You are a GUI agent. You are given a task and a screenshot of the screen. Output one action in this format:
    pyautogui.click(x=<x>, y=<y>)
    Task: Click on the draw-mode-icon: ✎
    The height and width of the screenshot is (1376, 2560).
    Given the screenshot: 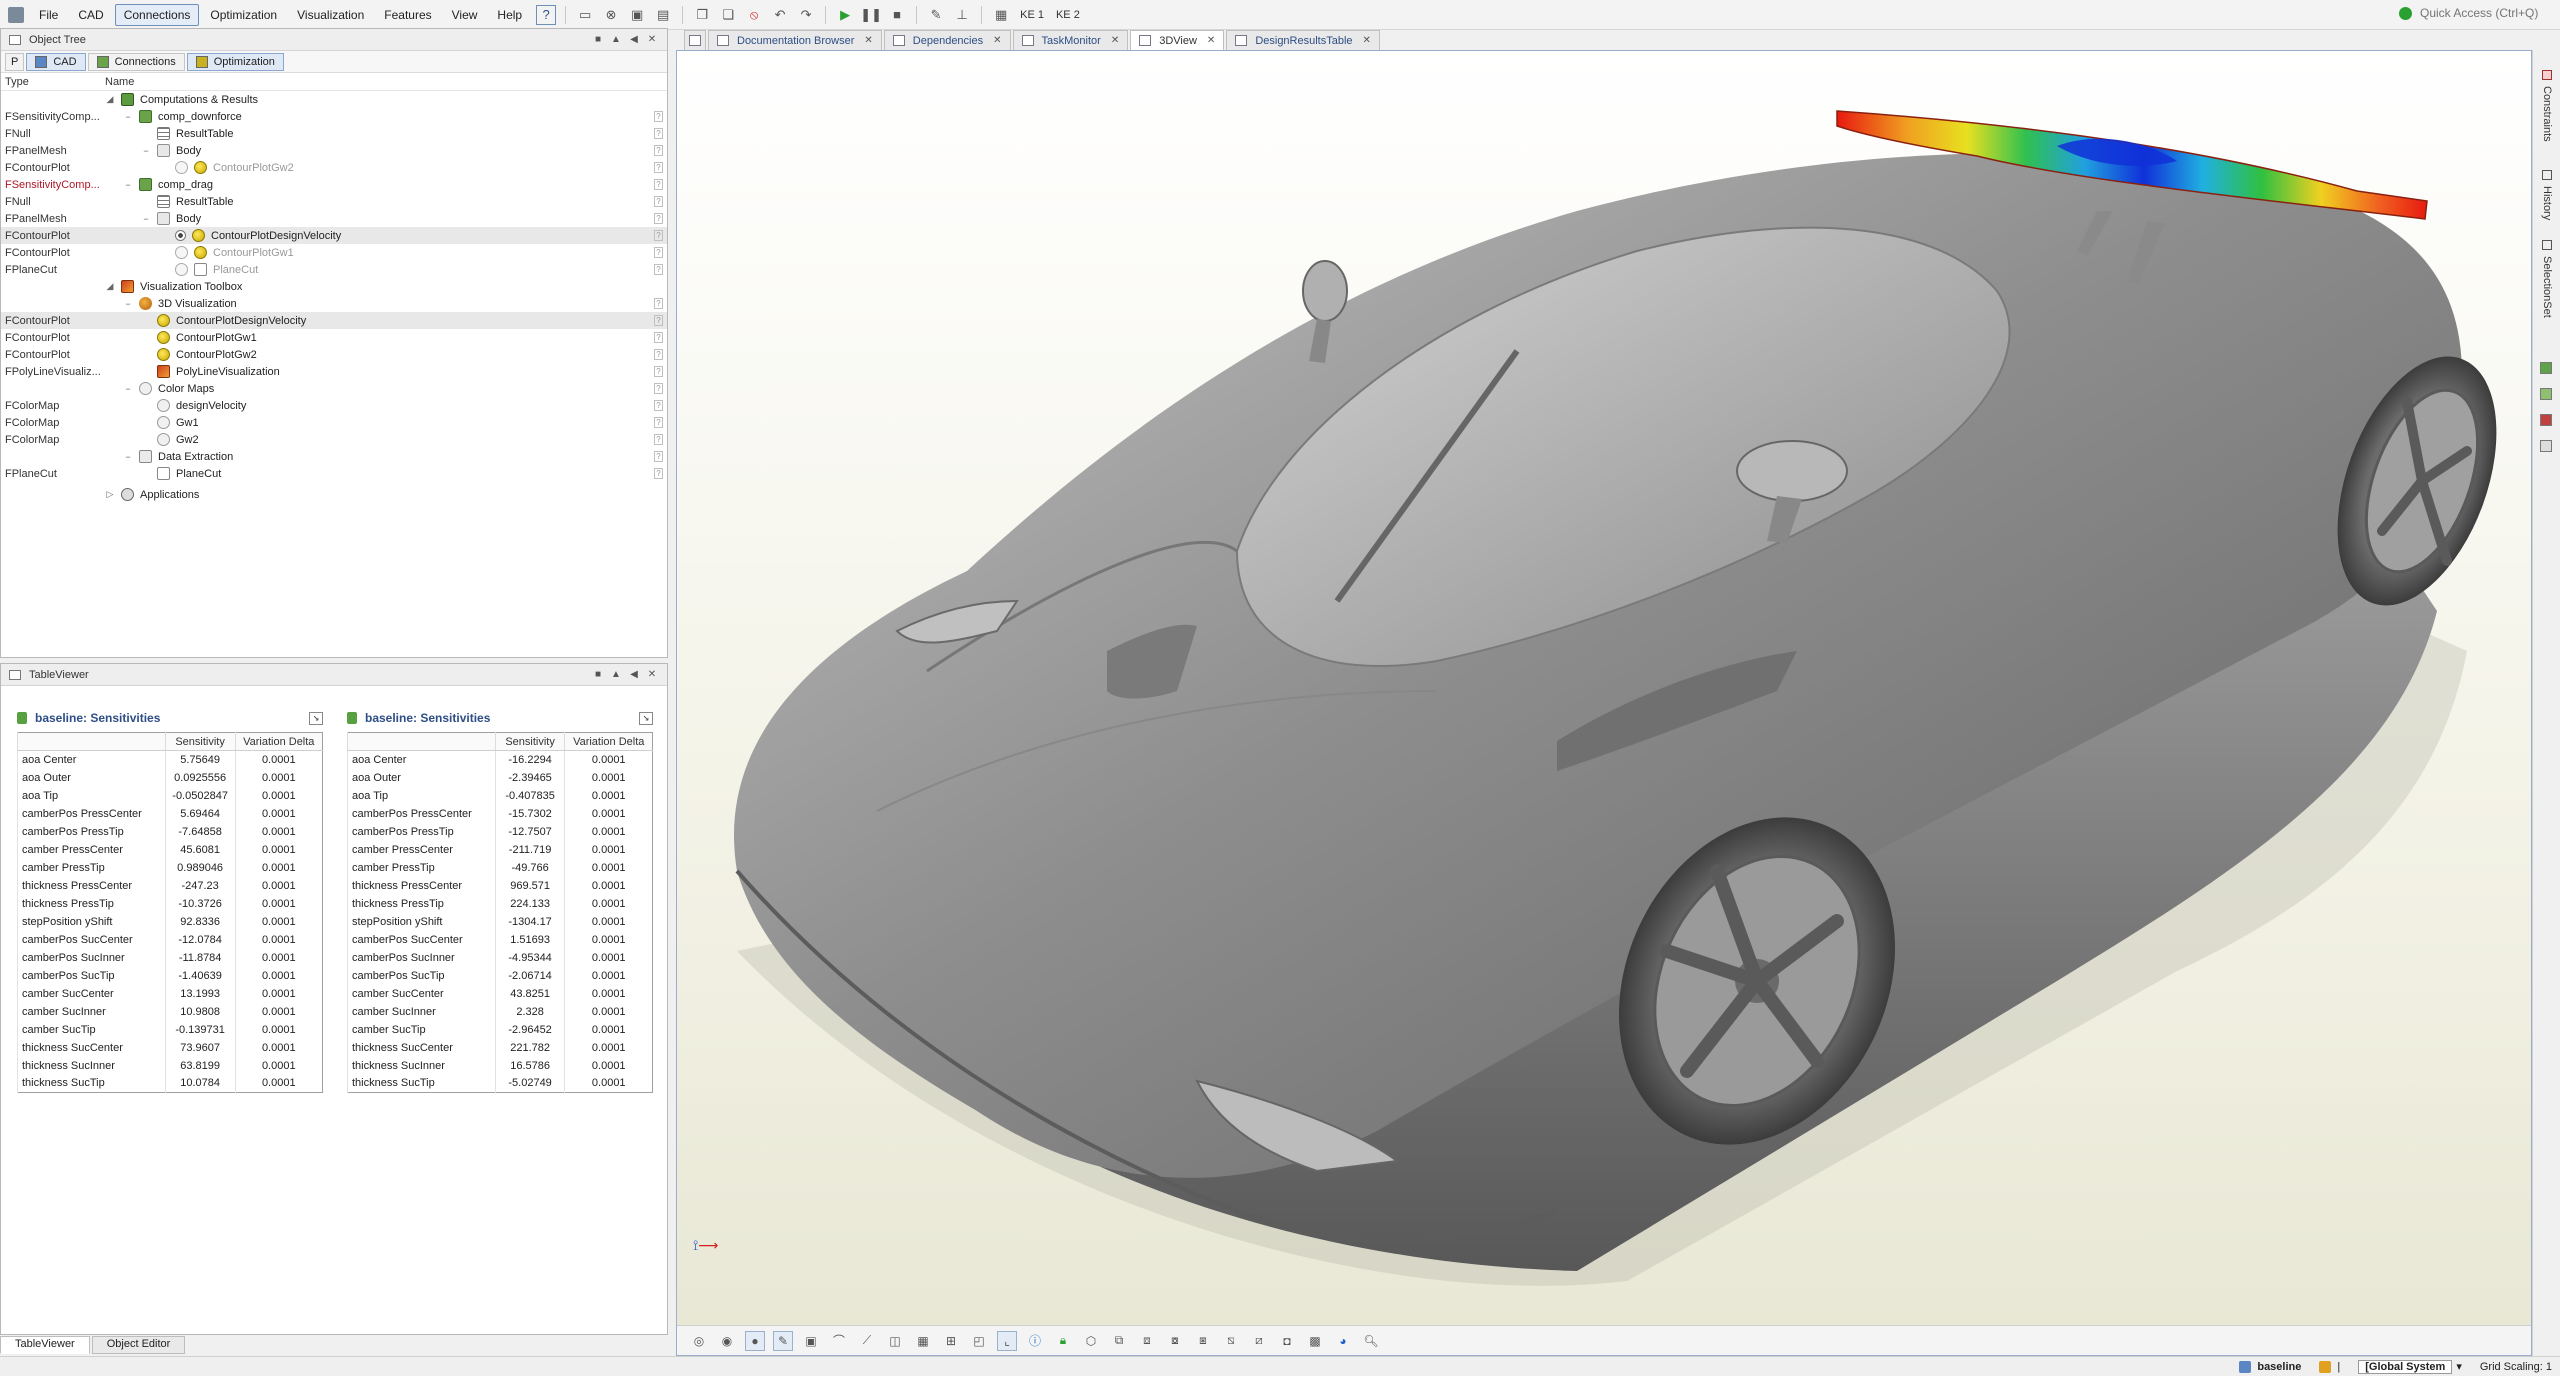 What is the action you would take?
    pyautogui.click(x=783, y=1340)
    